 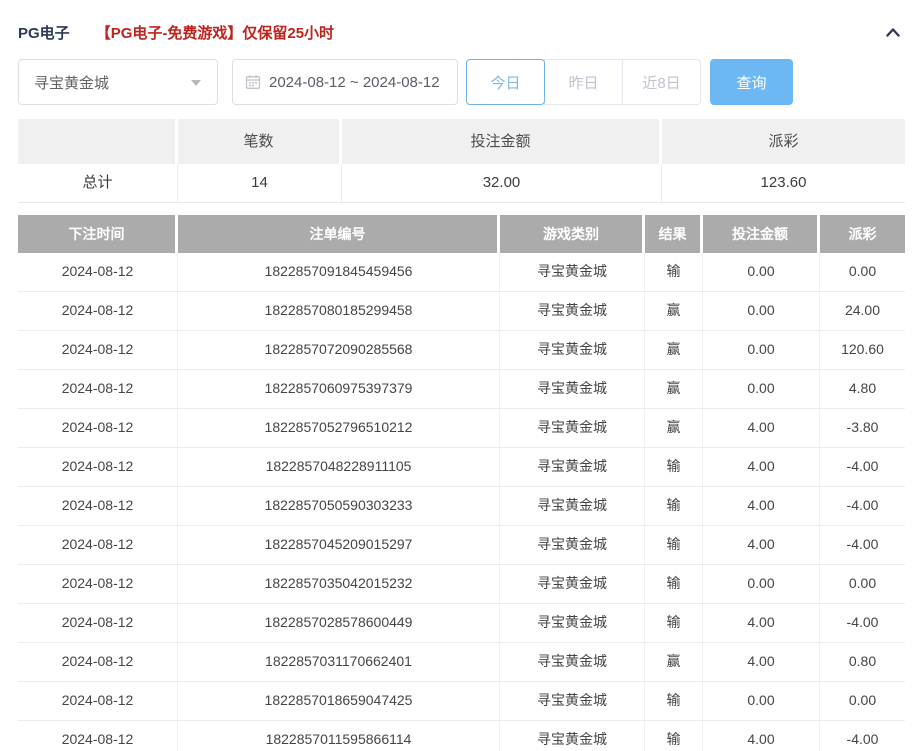 What do you see at coordinates (260, 183) in the screenshot?
I see `summary-total-count: 14` at bounding box center [260, 183].